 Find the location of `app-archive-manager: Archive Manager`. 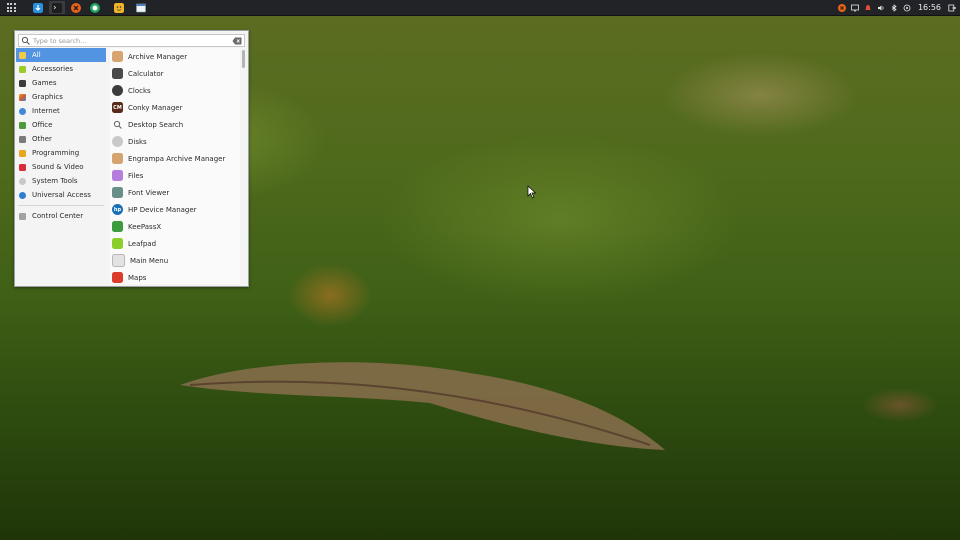

app-archive-manager: Archive Manager is located at coordinates (175, 56).